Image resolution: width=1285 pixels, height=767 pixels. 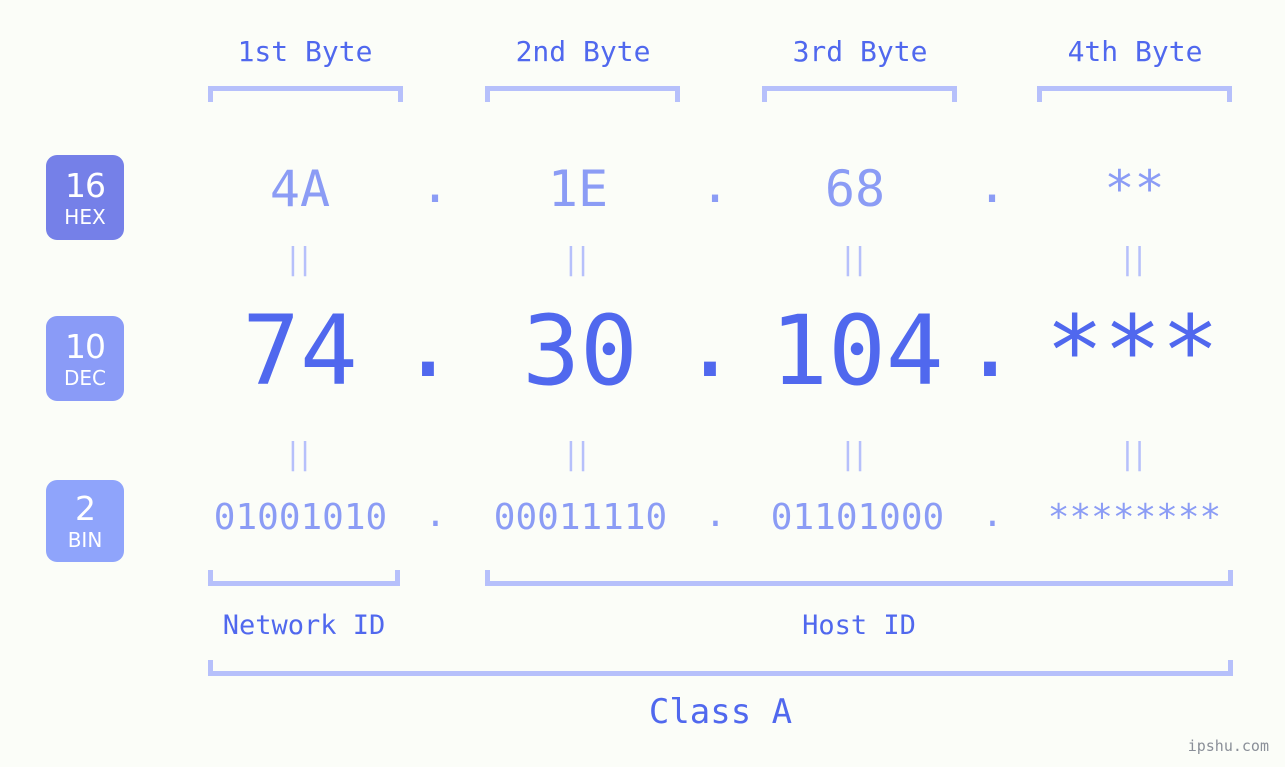 I want to click on base-badge-dec-name: DEC, so click(x=84, y=377).